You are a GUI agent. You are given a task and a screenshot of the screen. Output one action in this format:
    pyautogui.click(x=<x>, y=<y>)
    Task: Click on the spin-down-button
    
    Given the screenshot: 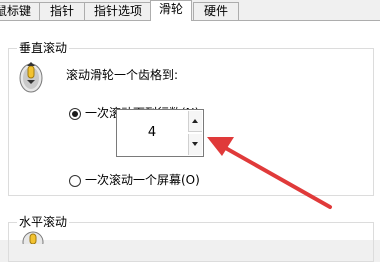 What is the action you would take?
    pyautogui.click(x=195, y=144)
    